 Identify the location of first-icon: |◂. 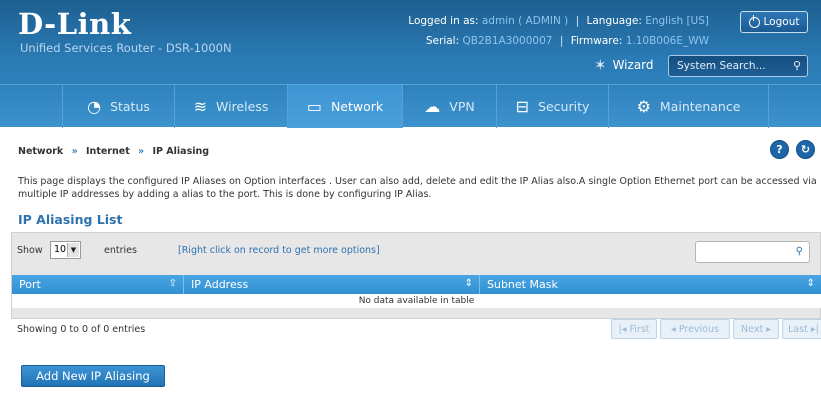
(624, 329).